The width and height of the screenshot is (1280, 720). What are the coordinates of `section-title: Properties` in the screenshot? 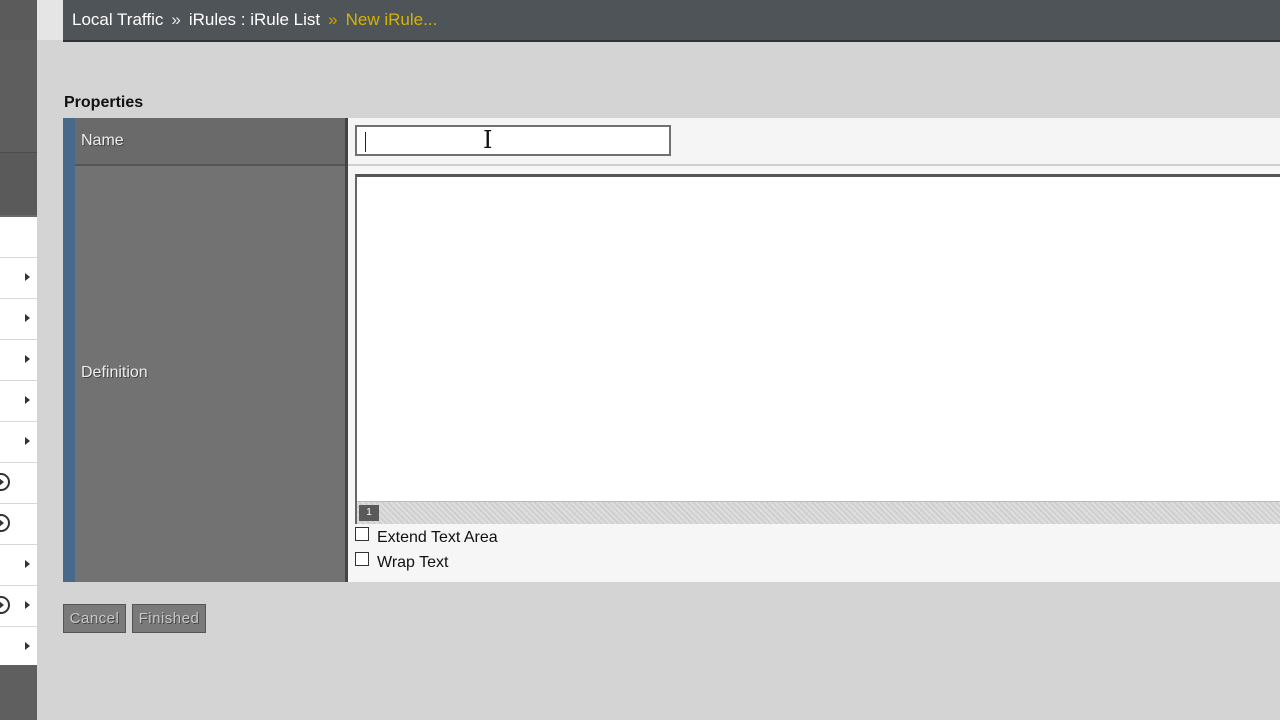 It's located at (104, 102).